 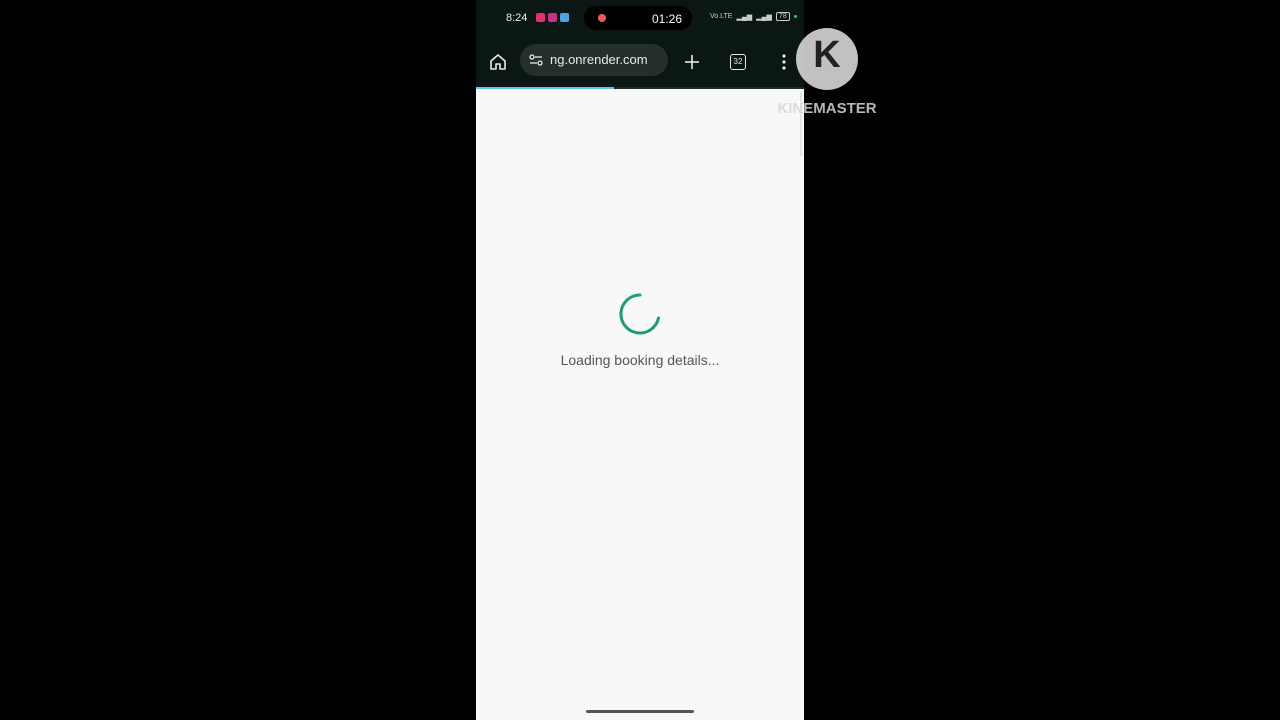 I want to click on kinemaster-logo: K, so click(x=827, y=59).